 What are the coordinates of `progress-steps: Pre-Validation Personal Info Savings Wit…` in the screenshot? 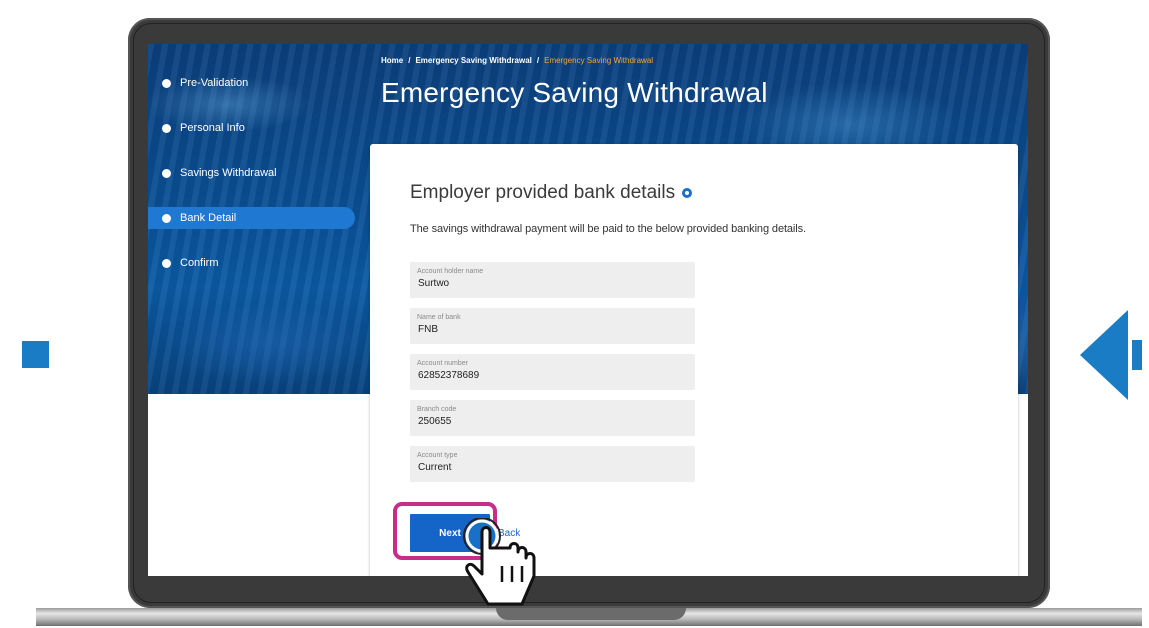 It's located at (253, 184).